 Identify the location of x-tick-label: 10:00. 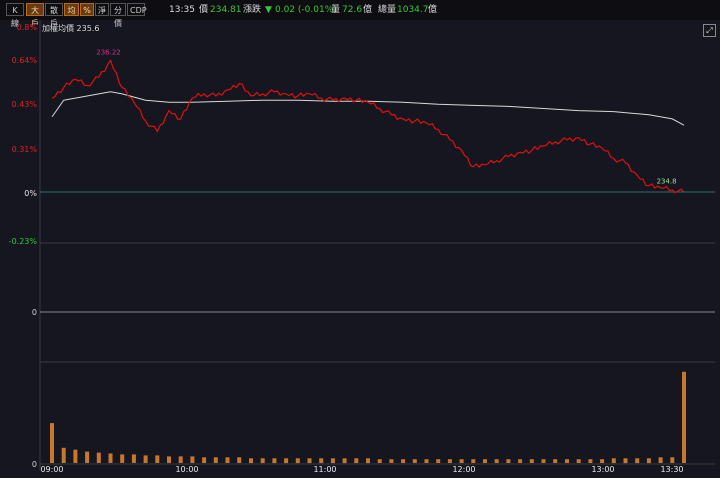
(186, 469).